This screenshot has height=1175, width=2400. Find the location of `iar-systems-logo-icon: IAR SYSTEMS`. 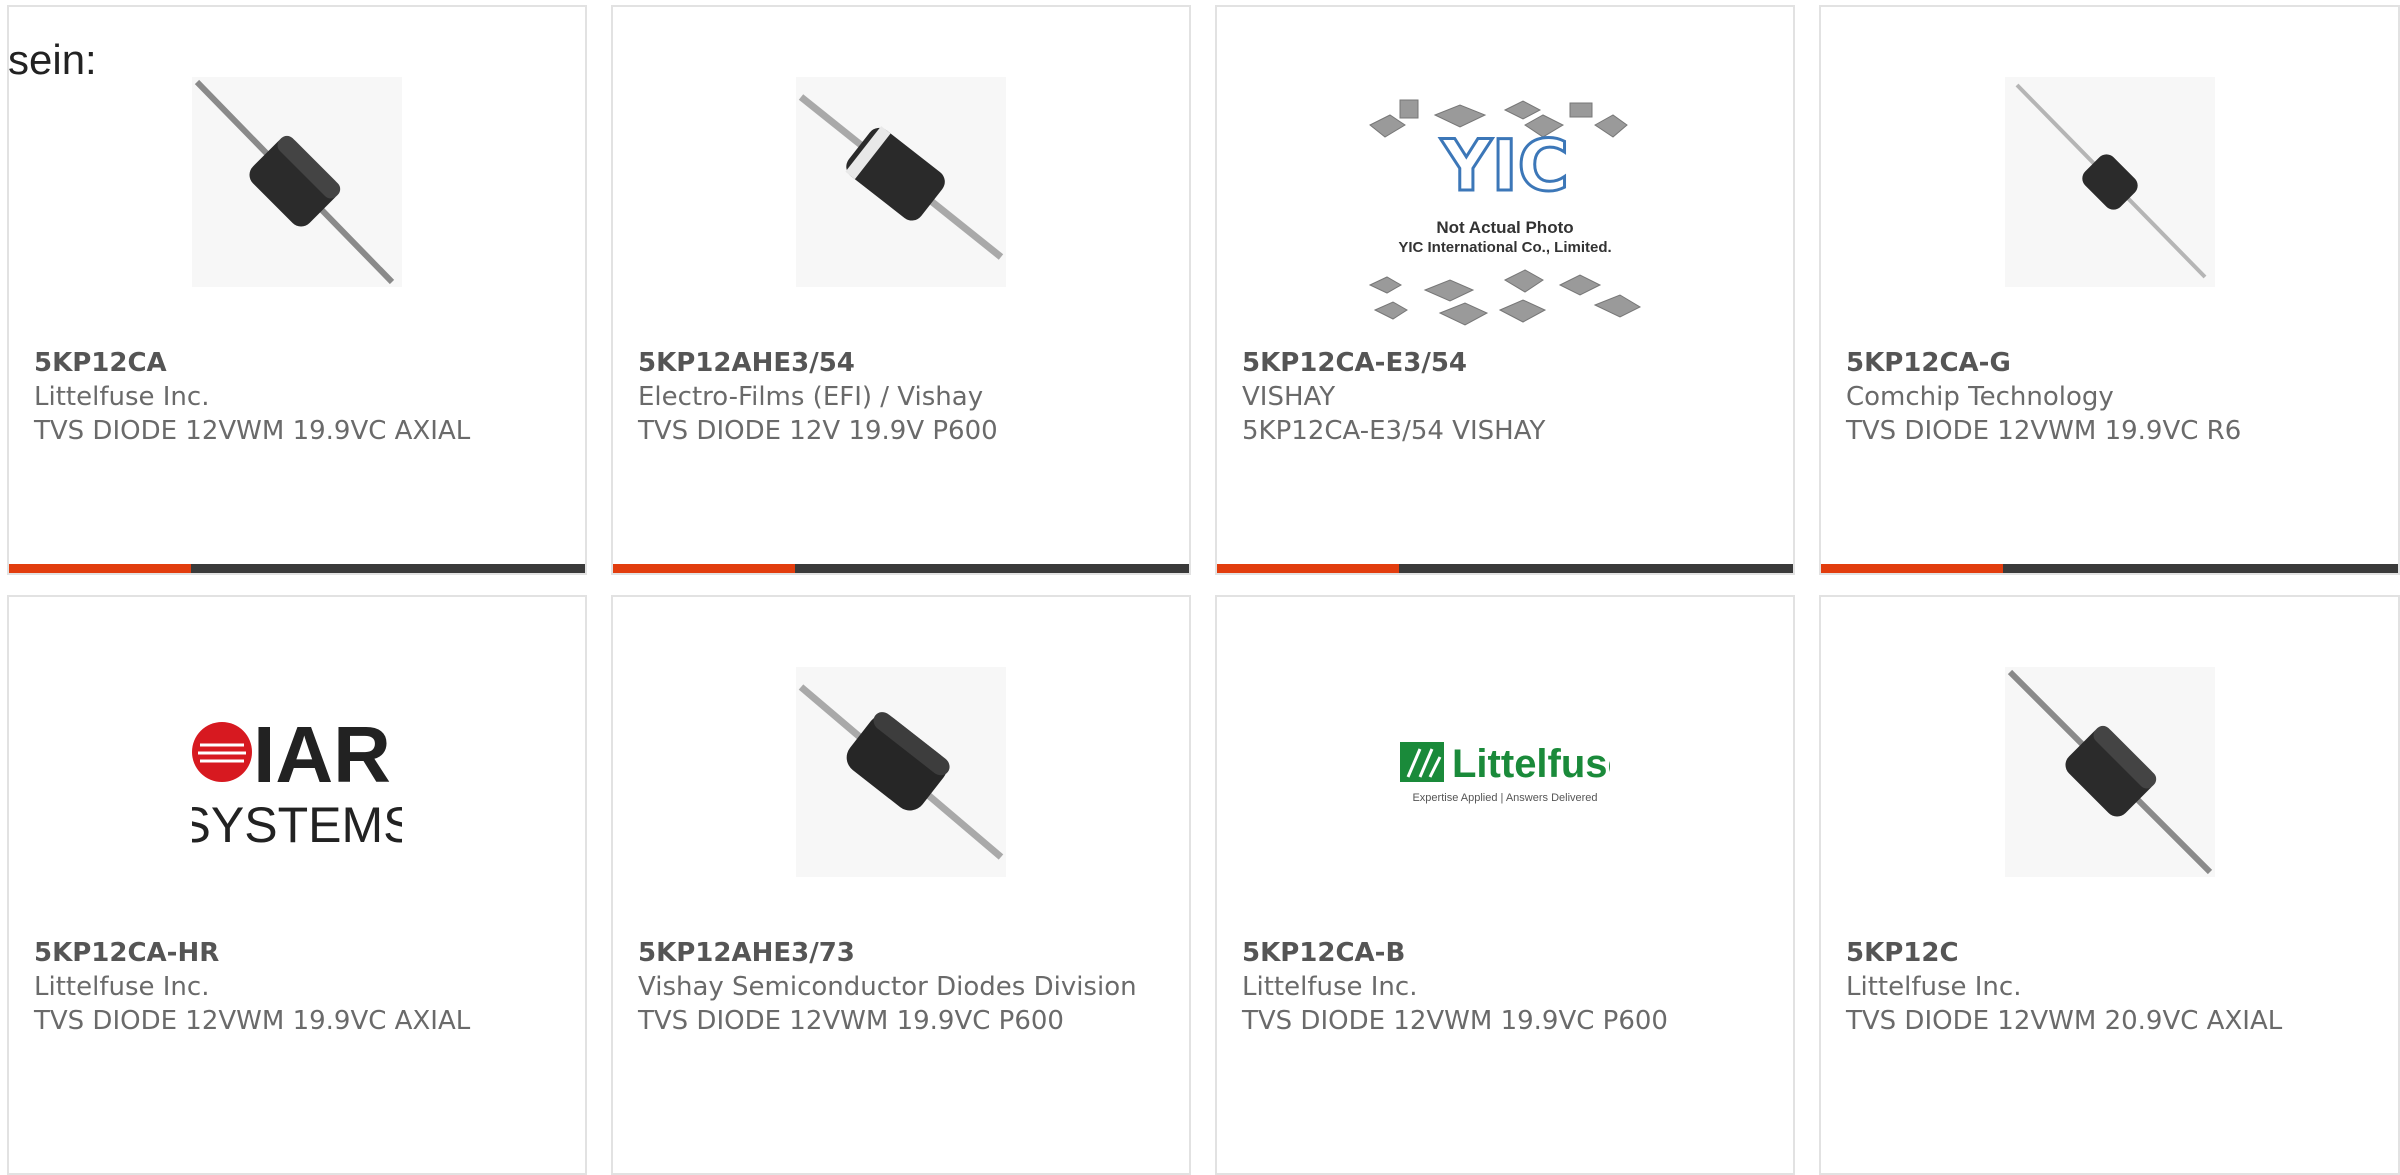

iar-systems-logo-icon: IAR SYSTEMS is located at coordinates (297, 781).